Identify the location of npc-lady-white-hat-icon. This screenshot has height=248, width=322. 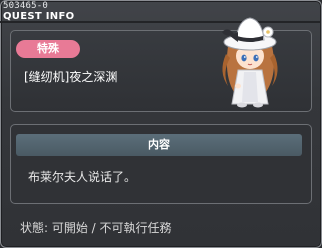
(250, 62).